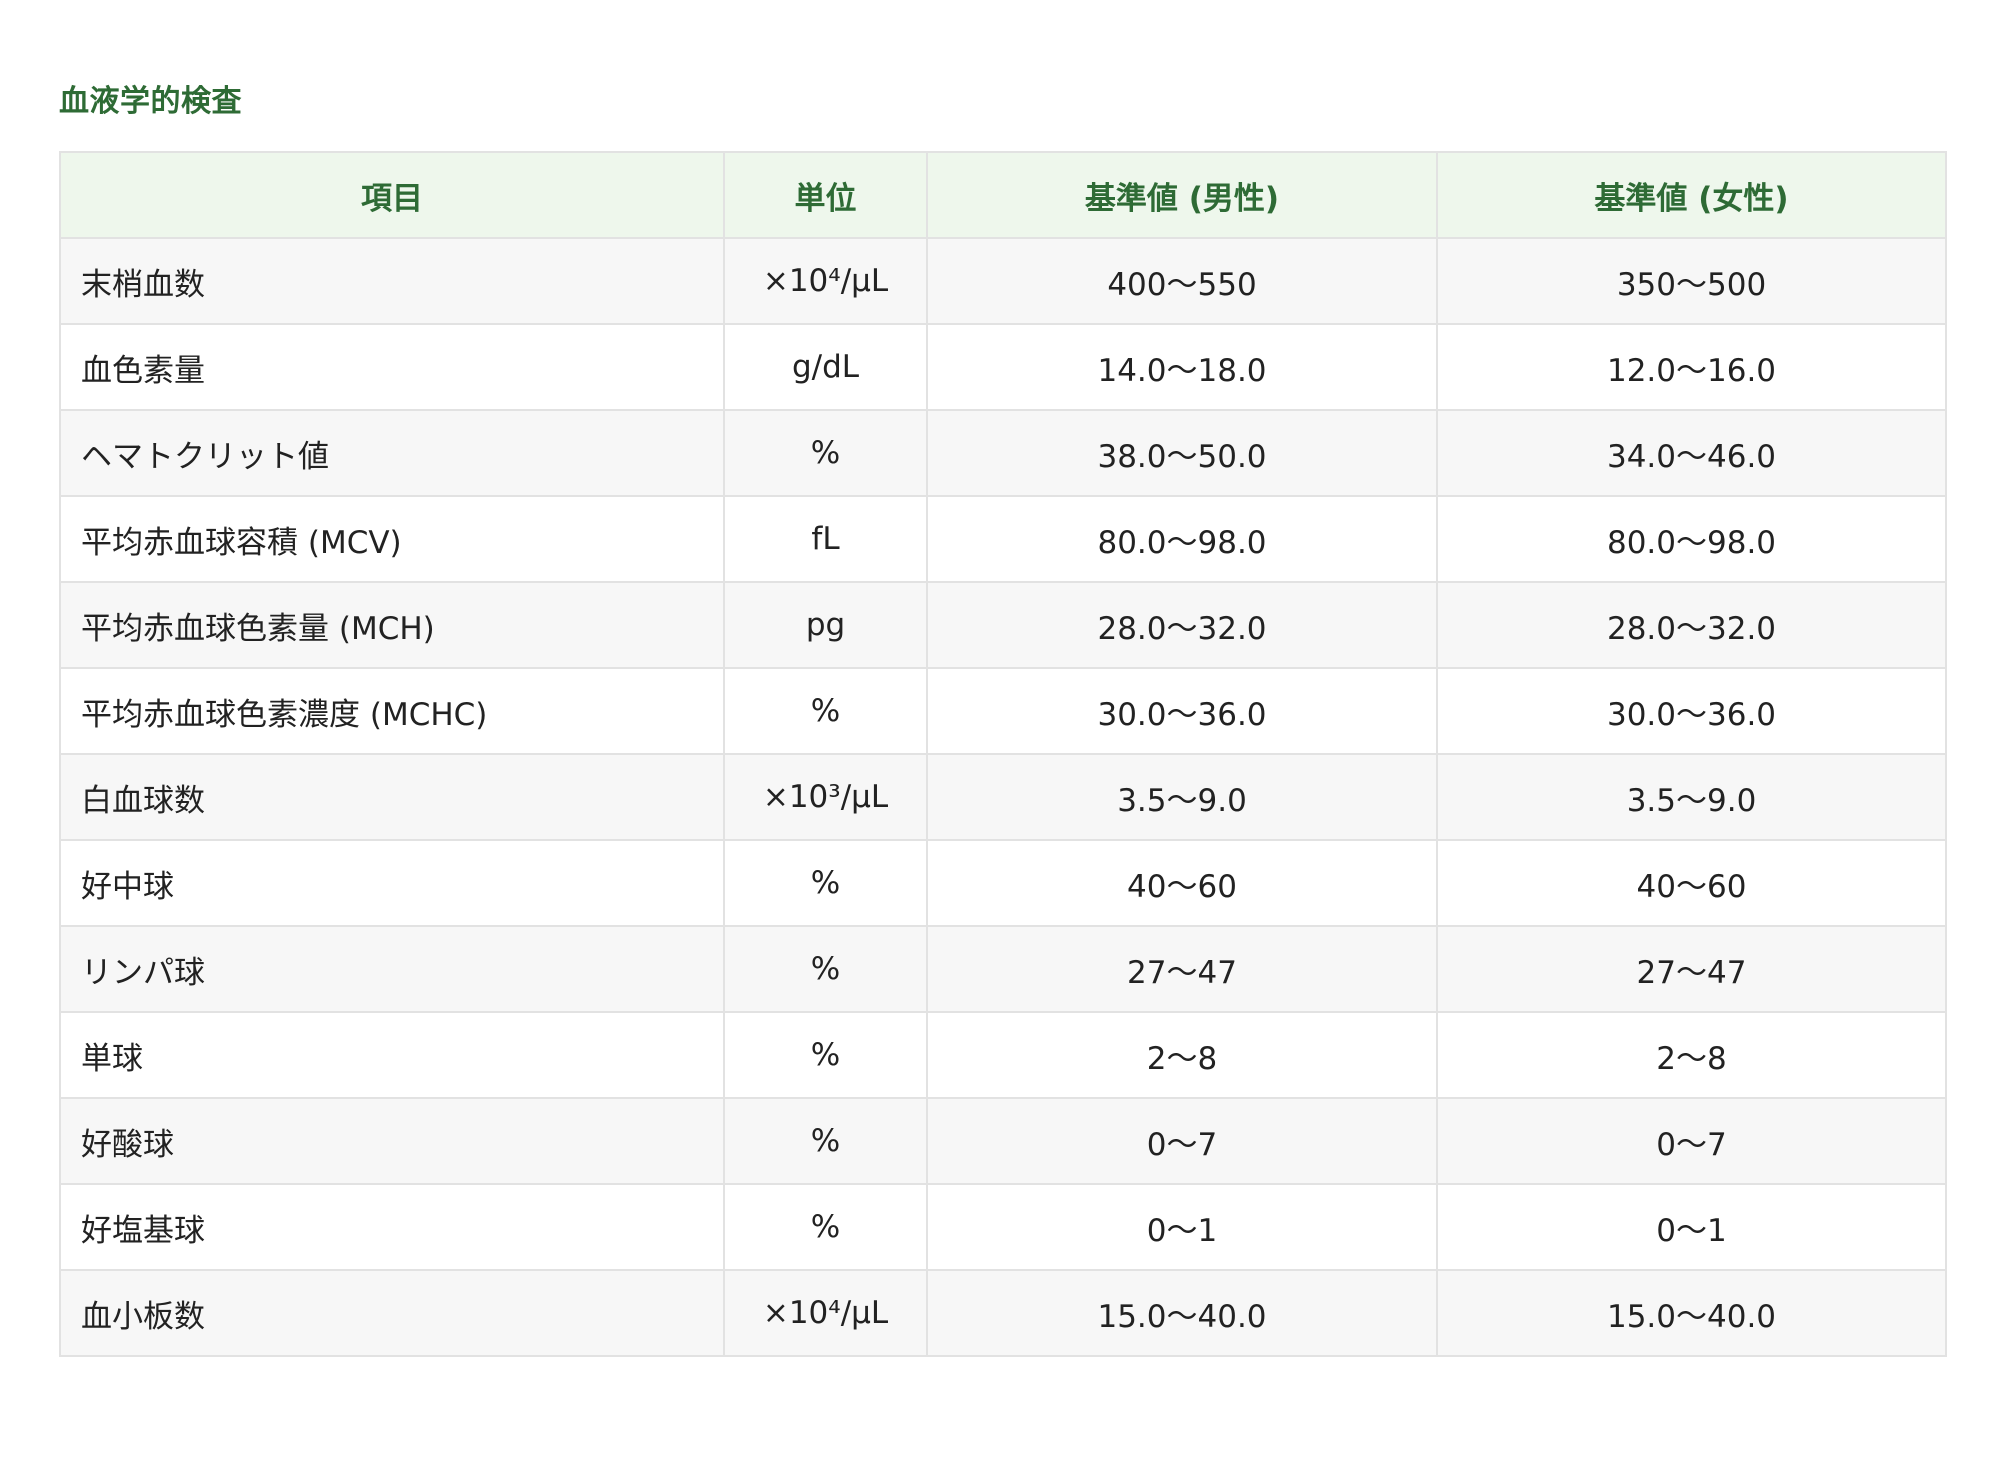  What do you see at coordinates (1691, 1227) in the screenshot?
I see `female-range-cell: 0〜1` at bounding box center [1691, 1227].